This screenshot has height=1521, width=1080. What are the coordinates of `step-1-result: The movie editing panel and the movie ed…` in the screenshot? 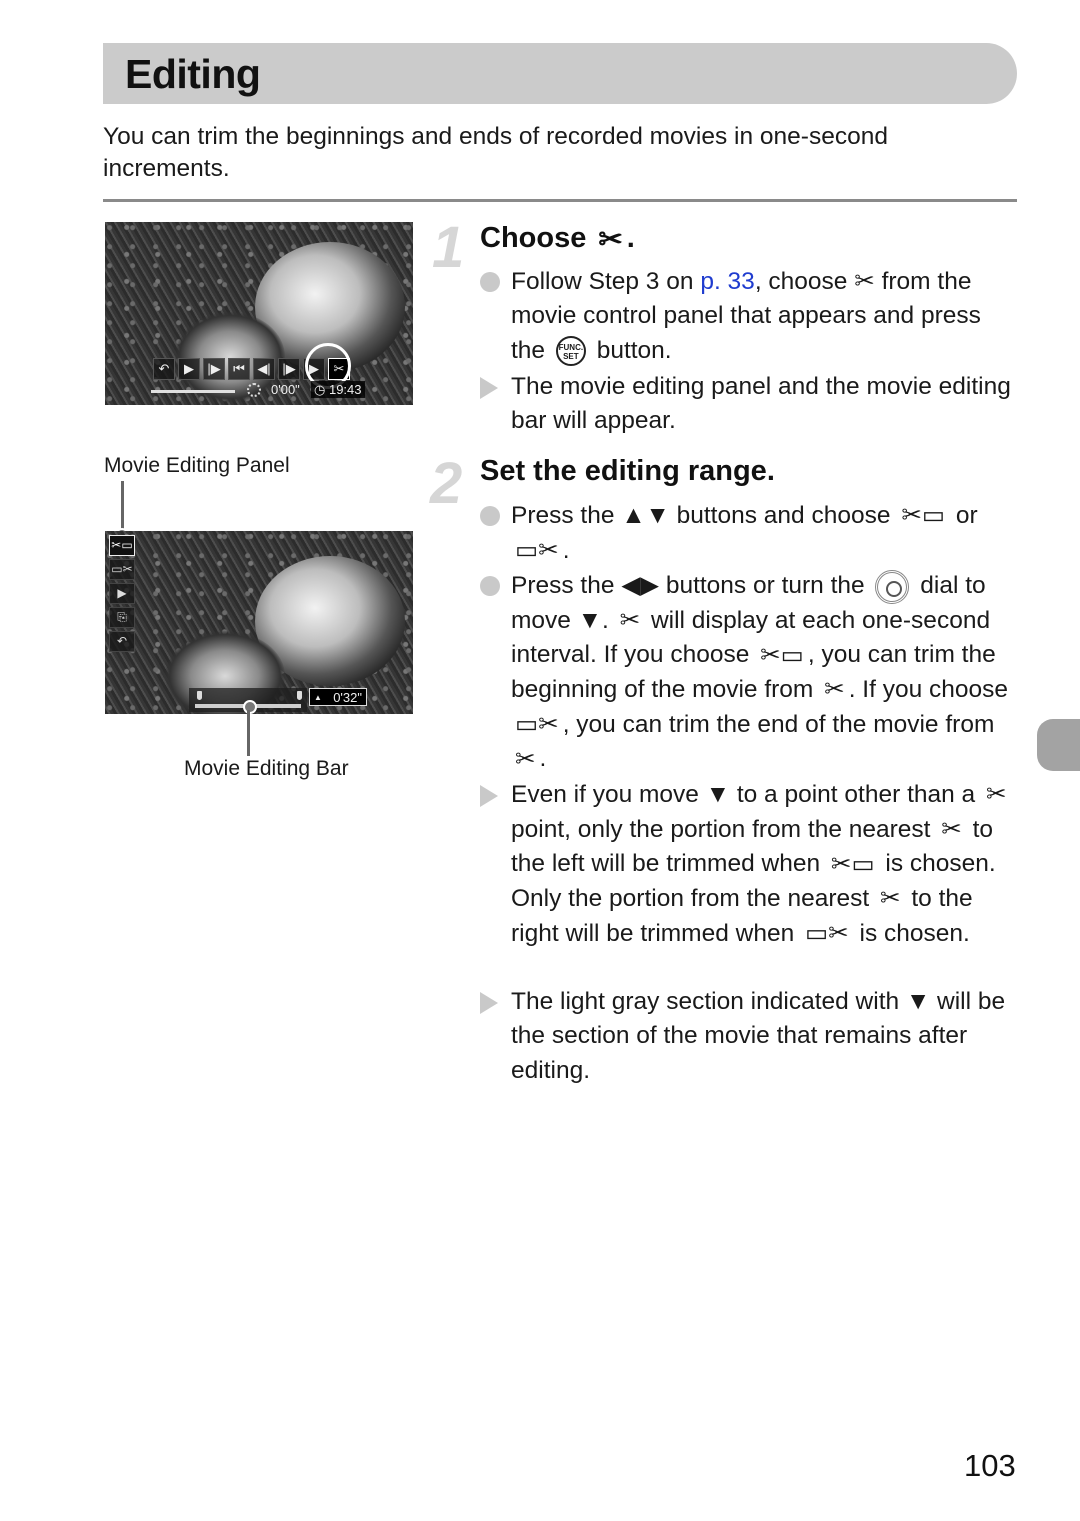 It's located at (761, 404).